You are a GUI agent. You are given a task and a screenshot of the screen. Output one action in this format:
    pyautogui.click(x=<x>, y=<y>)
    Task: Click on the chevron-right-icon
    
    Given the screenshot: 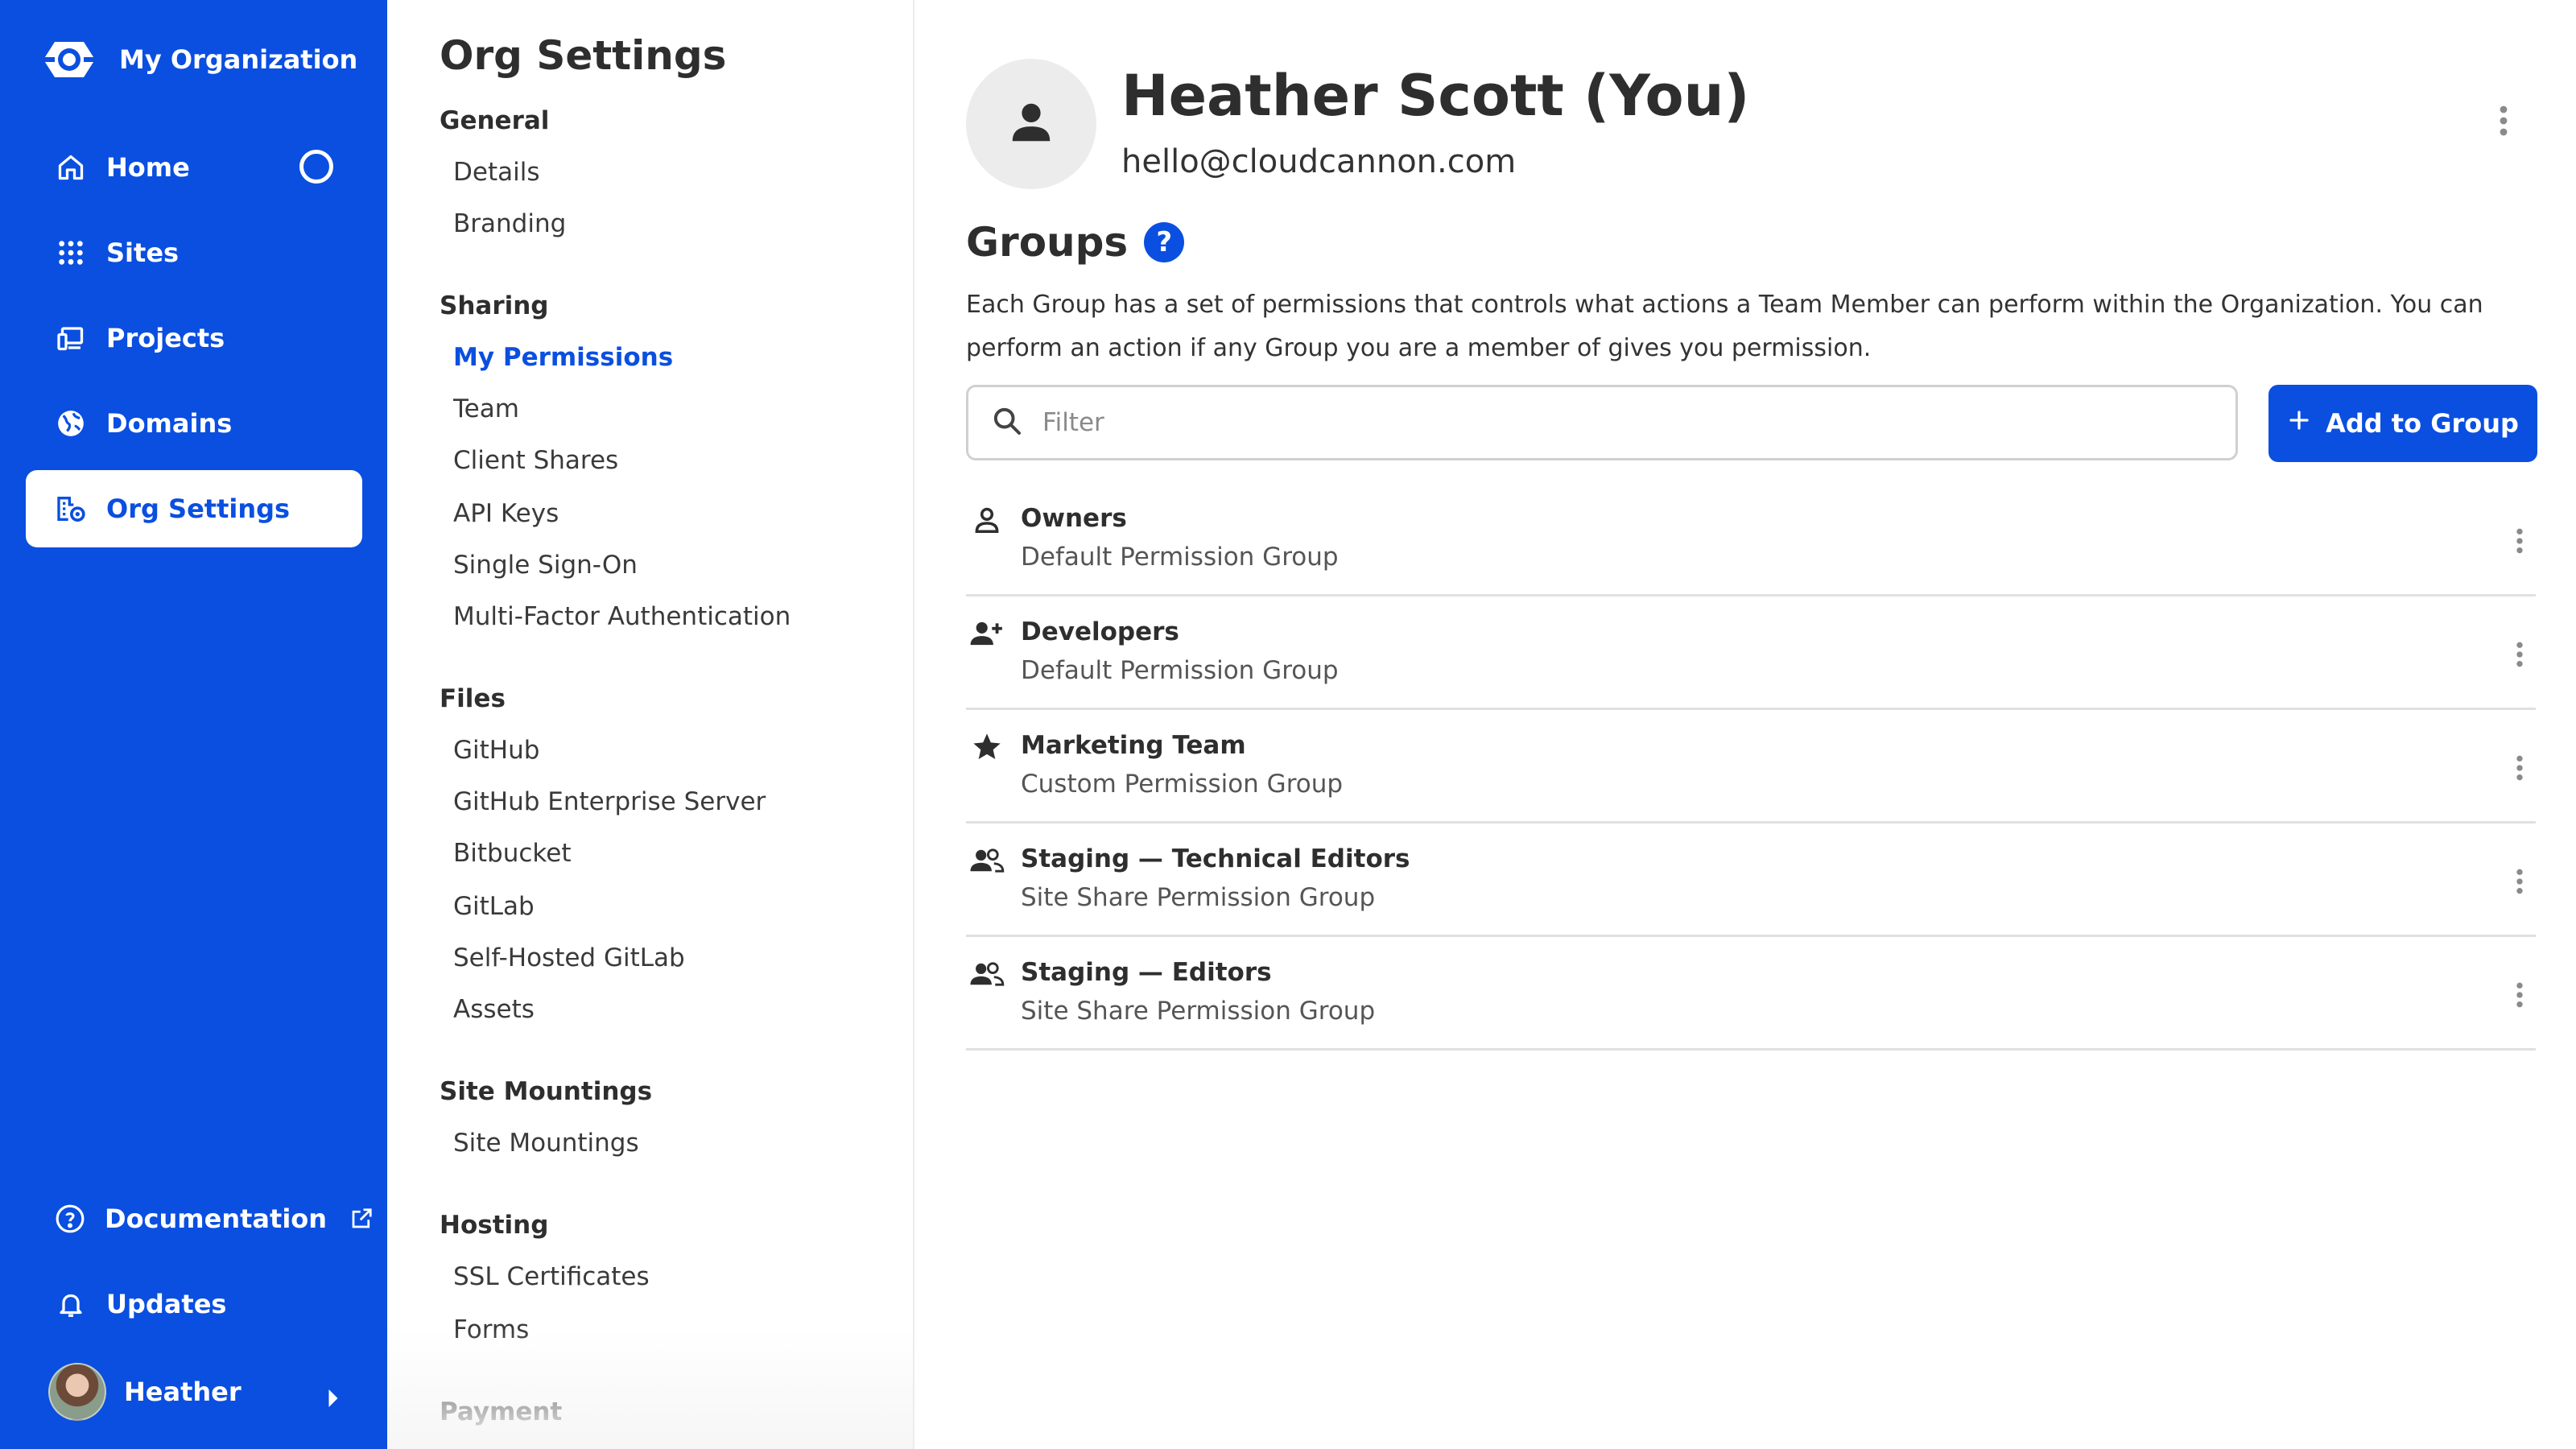 What is the action you would take?
    pyautogui.click(x=333, y=1398)
    